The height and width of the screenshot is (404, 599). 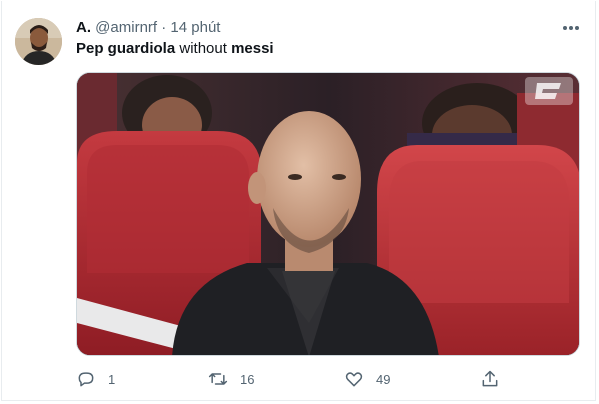 What do you see at coordinates (252, 48) in the screenshot?
I see `tweet-text-bold-2: messi` at bounding box center [252, 48].